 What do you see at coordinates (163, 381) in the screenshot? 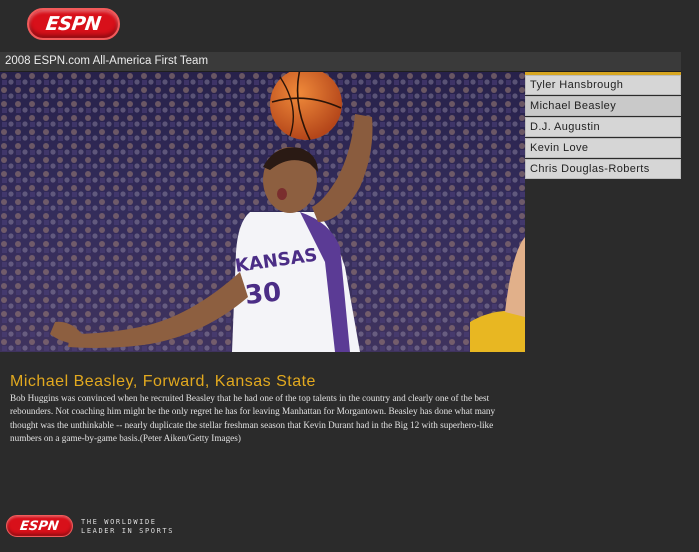
I see `caption-title: Michael Beasley, Forward, Kansas State` at bounding box center [163, 381].